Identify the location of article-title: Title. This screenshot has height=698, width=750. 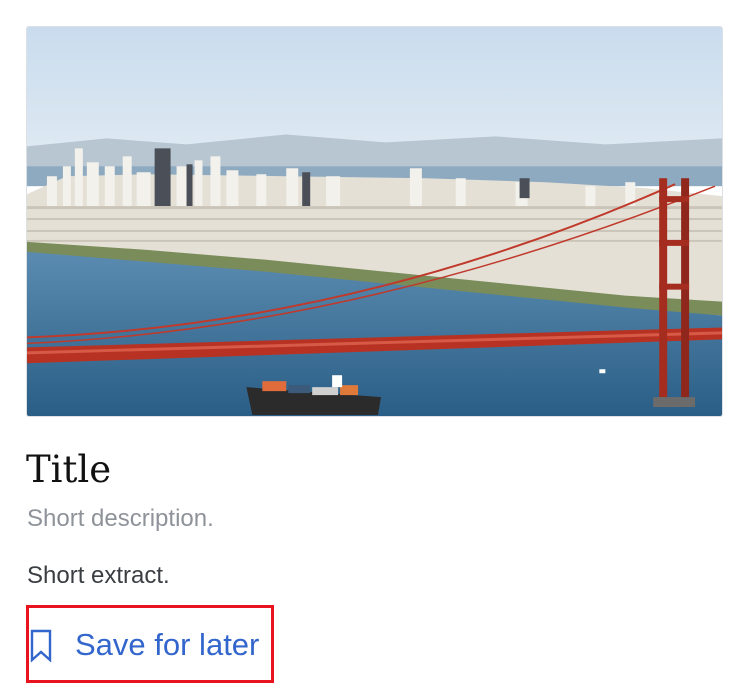
(68, 470).